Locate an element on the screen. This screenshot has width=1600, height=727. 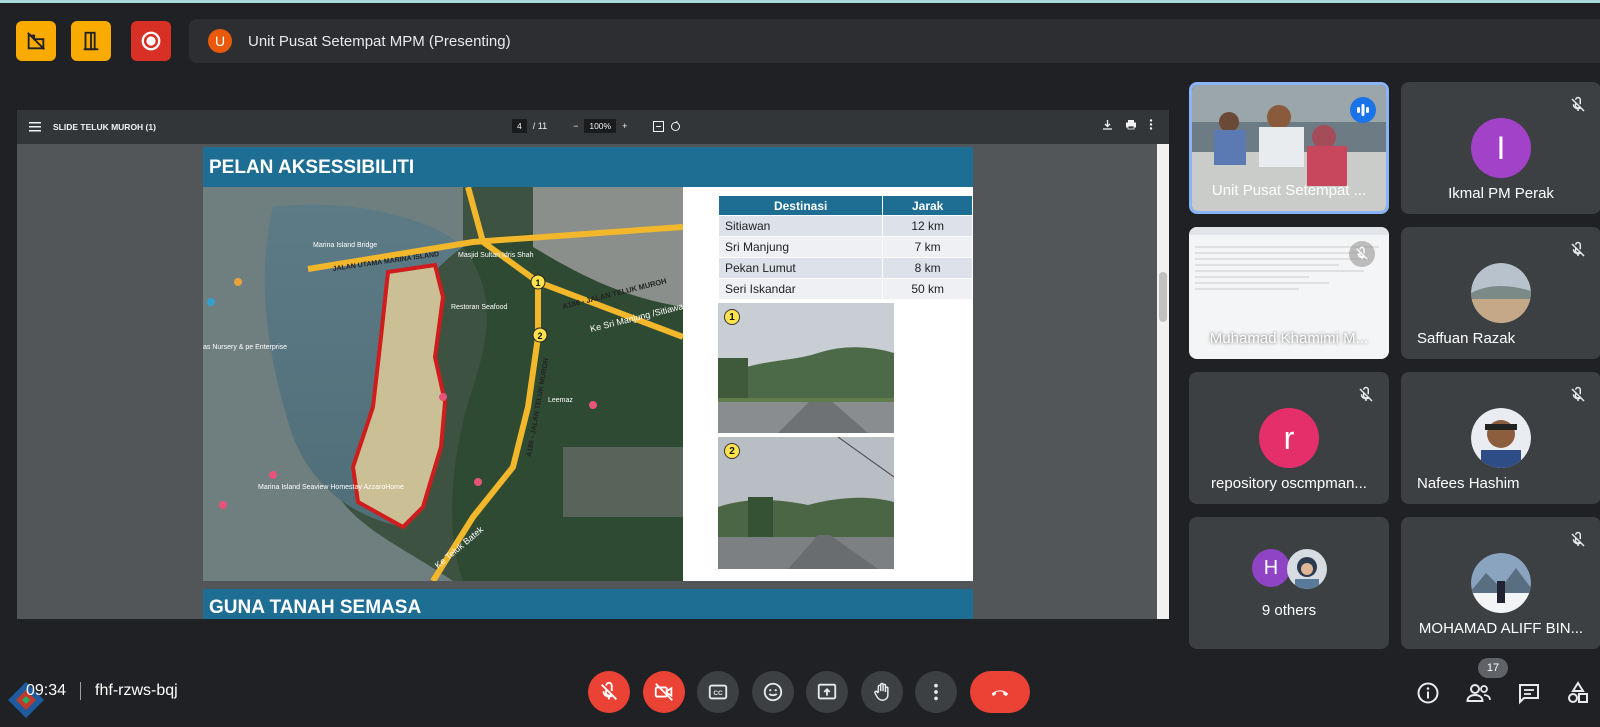
call-end-icon is located at coordinates (1000, 693).